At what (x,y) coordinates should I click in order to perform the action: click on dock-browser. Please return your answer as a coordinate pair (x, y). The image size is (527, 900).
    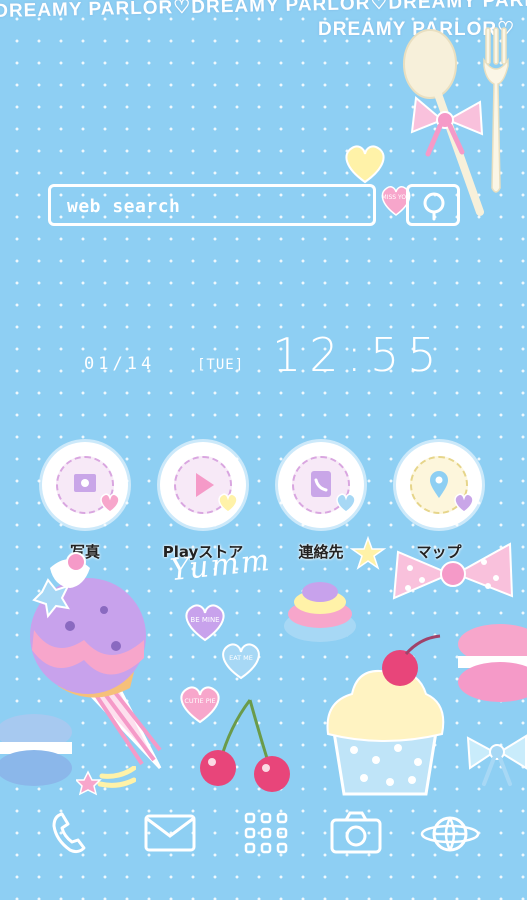
    Looking at the image, I should click on (450, 833).